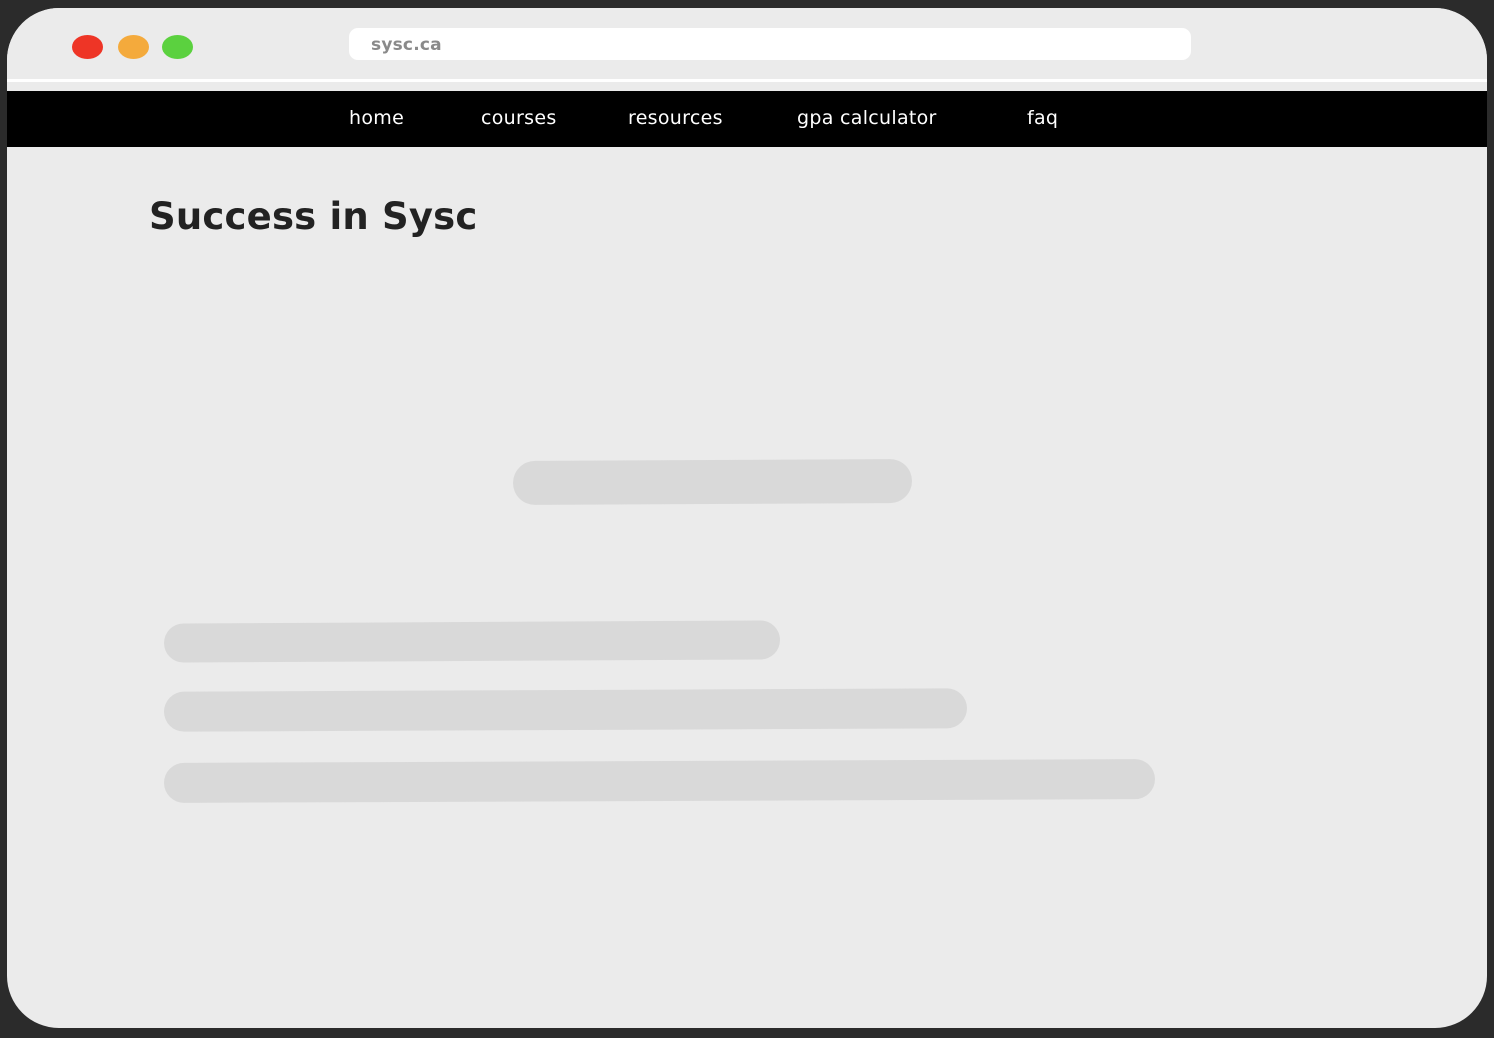  Describe the element at coordinates (313, 216) in the screenshot. I see `page-title: Success in Sysc` at that location.